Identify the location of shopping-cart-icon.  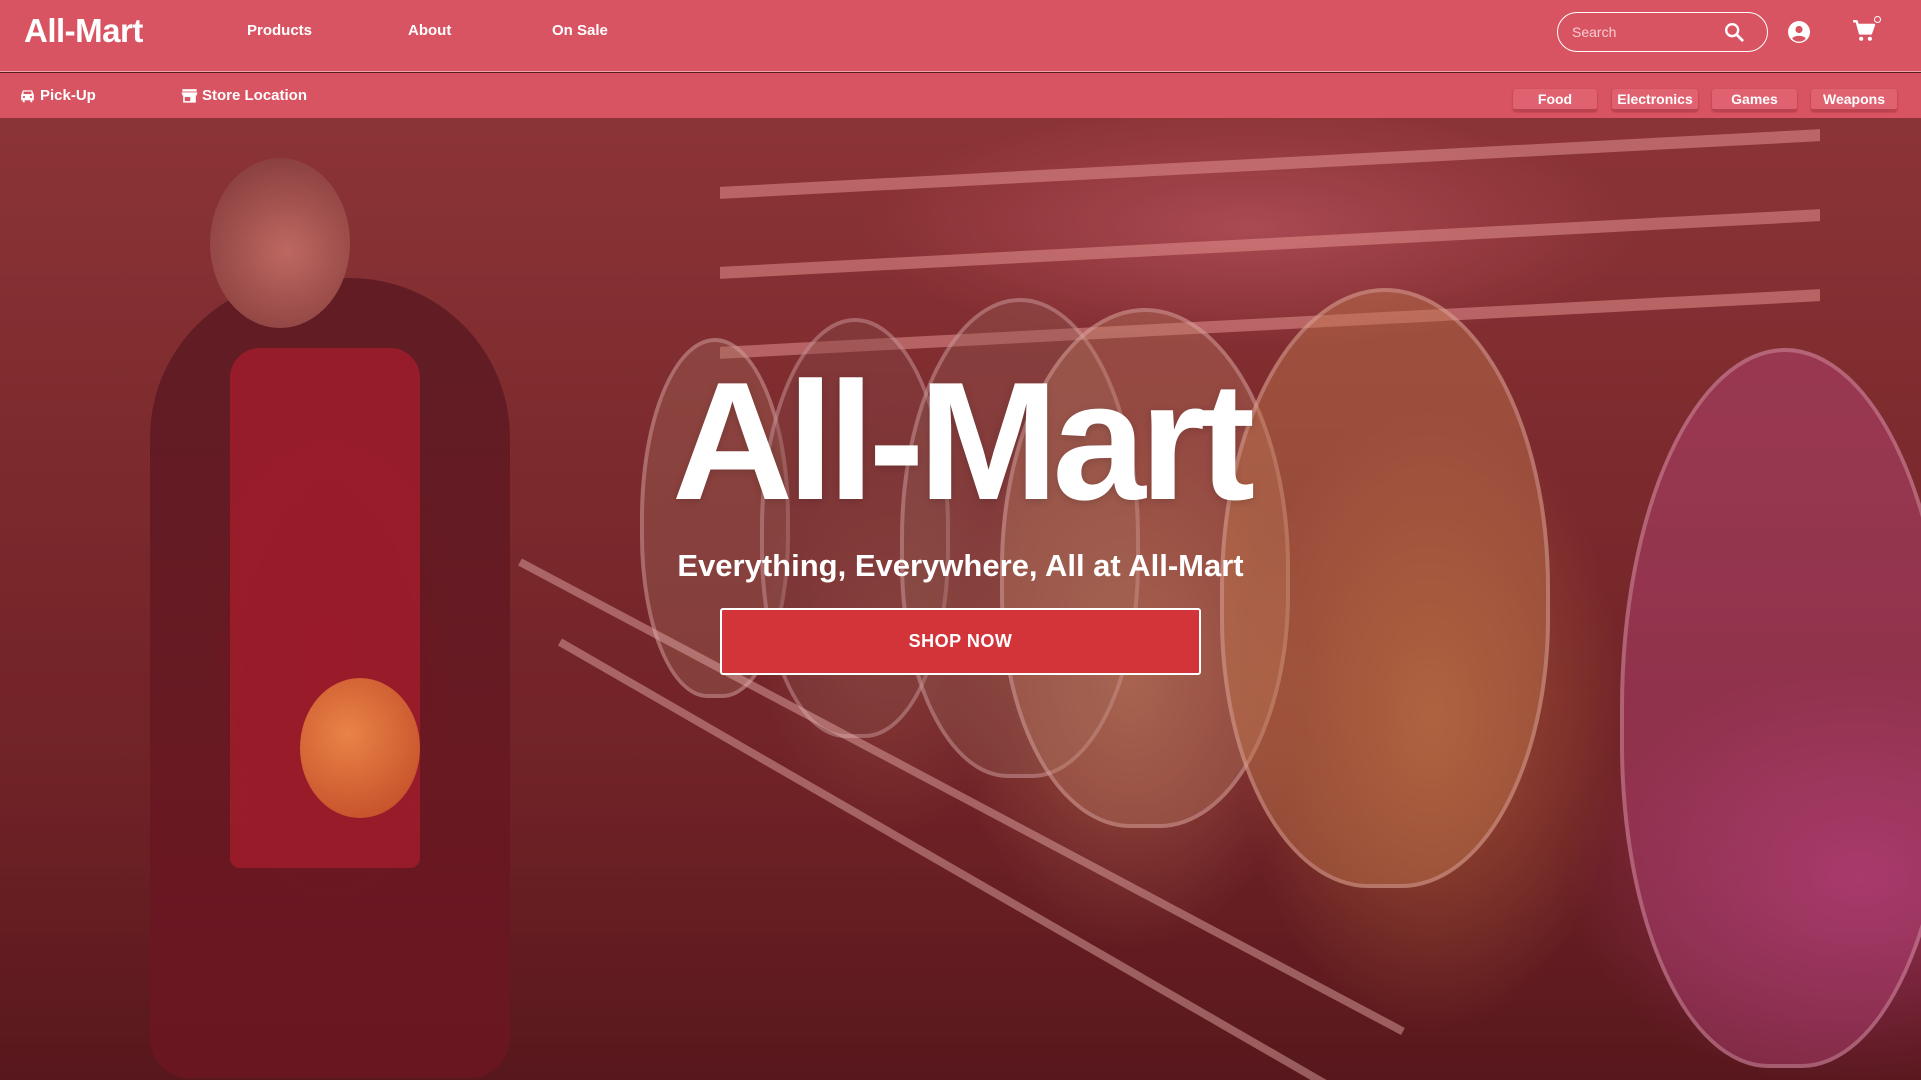
(1864, 31).